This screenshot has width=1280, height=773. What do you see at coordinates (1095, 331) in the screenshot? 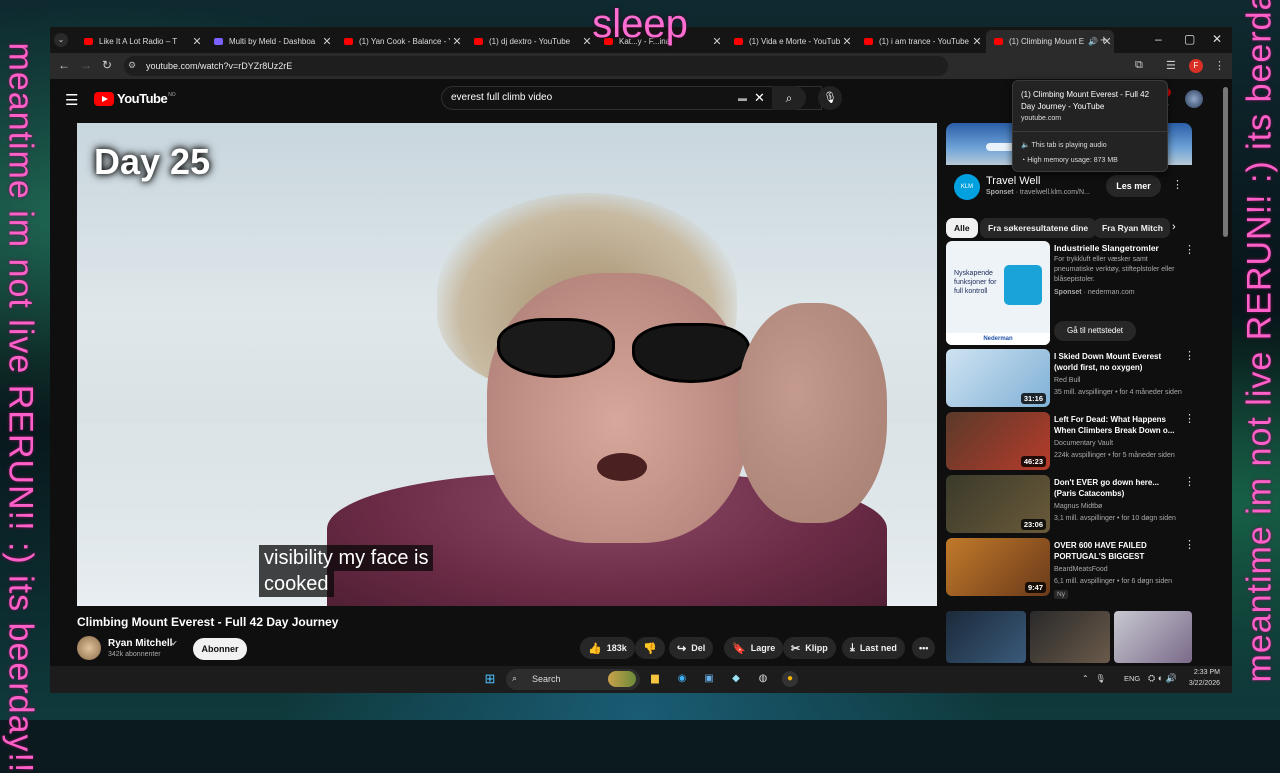
I see `ad2-visit-site-button: Gå til nettstedet` at bounding box center [1095, 331].